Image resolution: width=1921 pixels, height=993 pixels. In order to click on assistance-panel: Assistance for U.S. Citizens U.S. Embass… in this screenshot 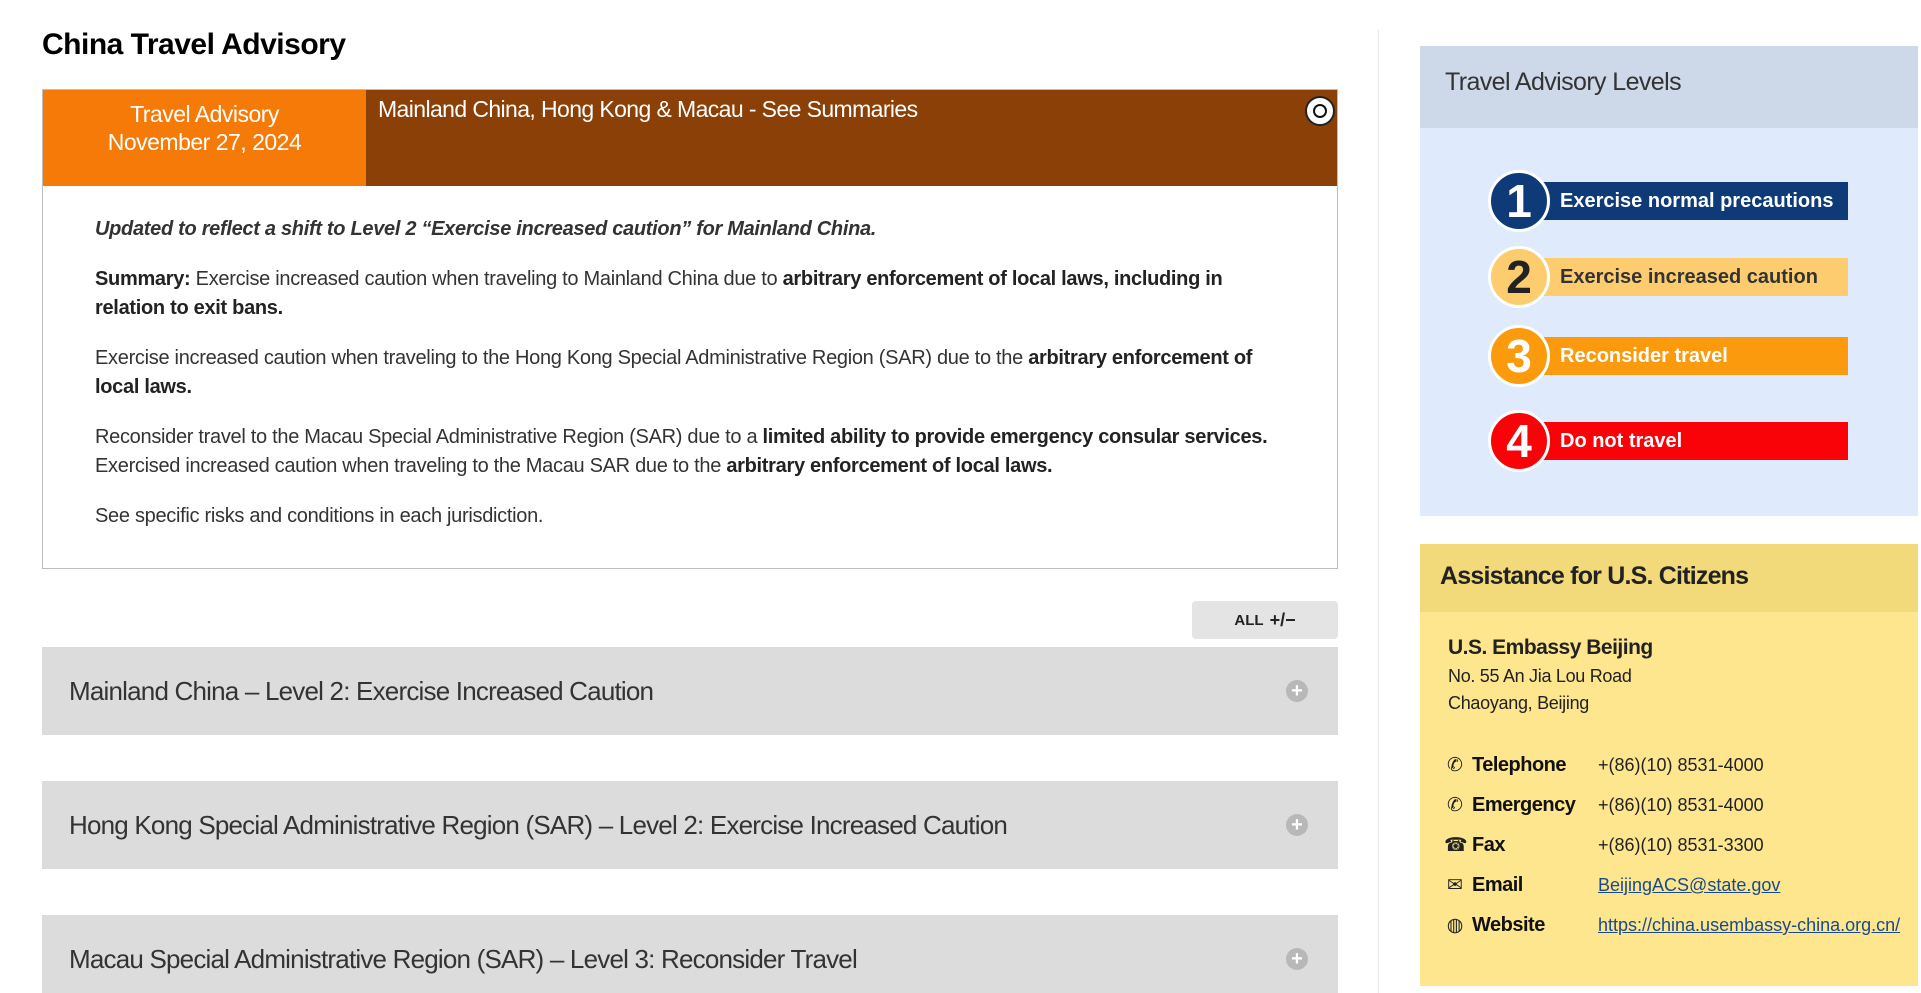, I will do `click(1669, 765)`.